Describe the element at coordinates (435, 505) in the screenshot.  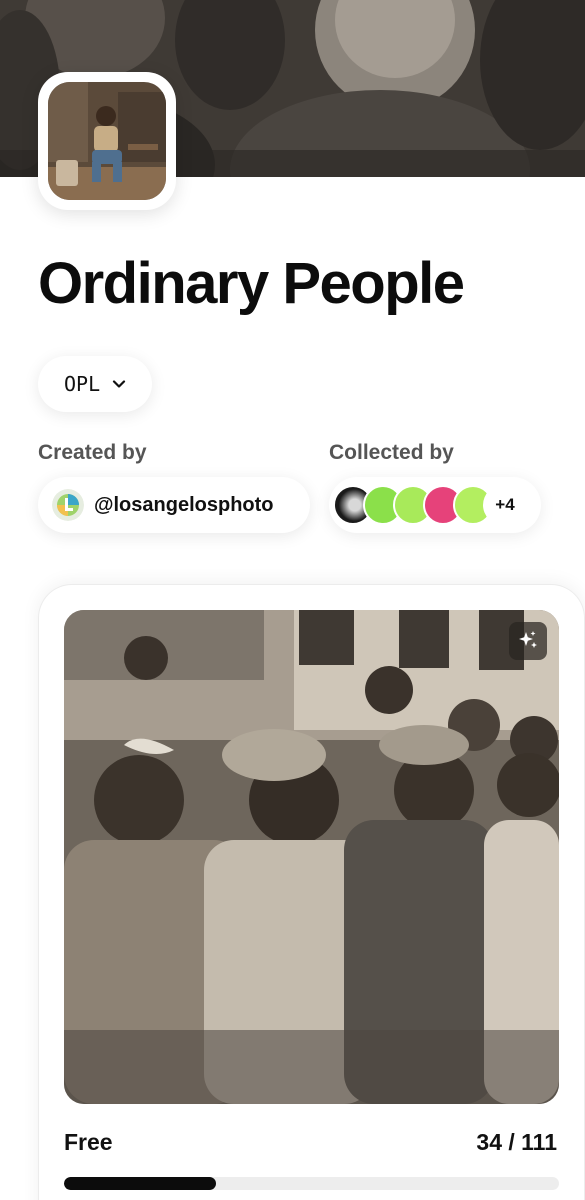
I see `collectors-group: +4` at that location.